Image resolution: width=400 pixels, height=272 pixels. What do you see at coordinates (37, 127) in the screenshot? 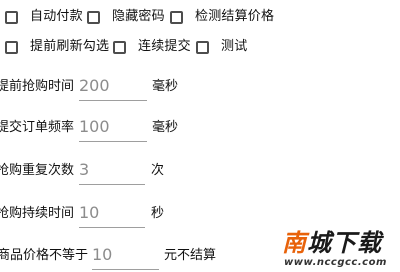
I see `submit-frequency-label: 提交订单频率` at bounding box center [37, 127].